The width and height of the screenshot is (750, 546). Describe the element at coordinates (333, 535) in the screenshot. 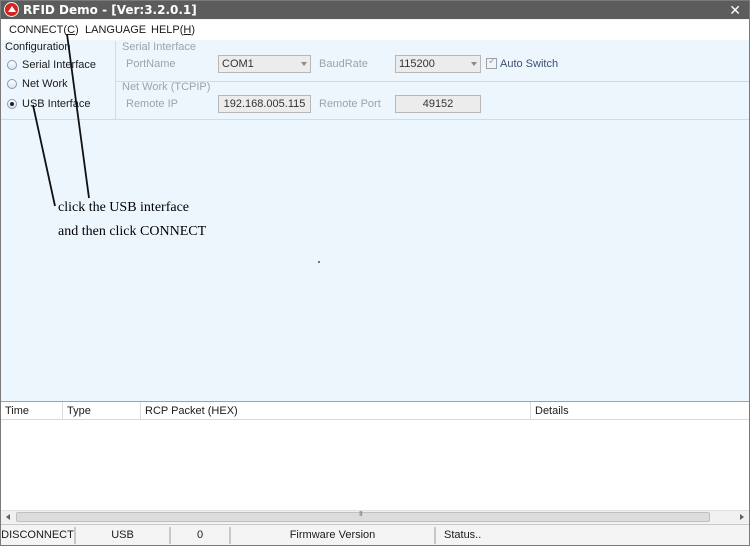

I see `status-firmware-version: Firmware Version` at that location.